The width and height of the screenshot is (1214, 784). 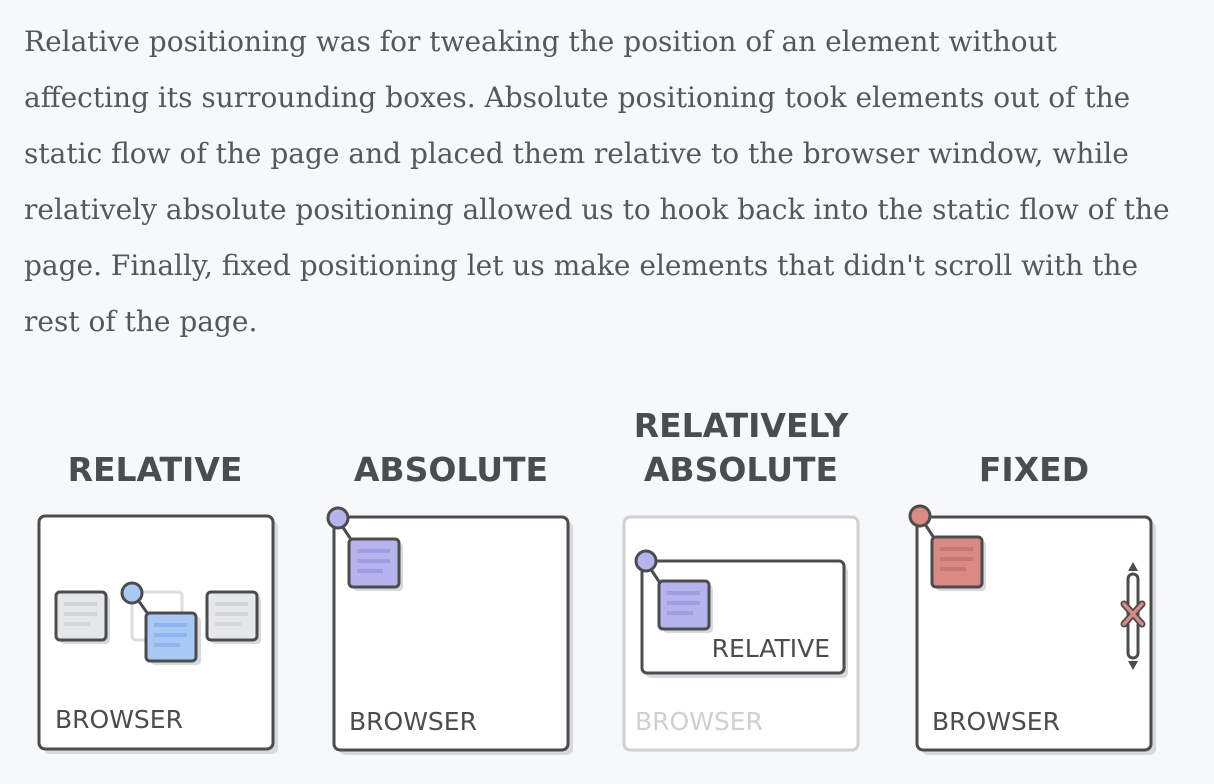 I want to click on fixed-title: FIXED, so click(x=1034, y=469).